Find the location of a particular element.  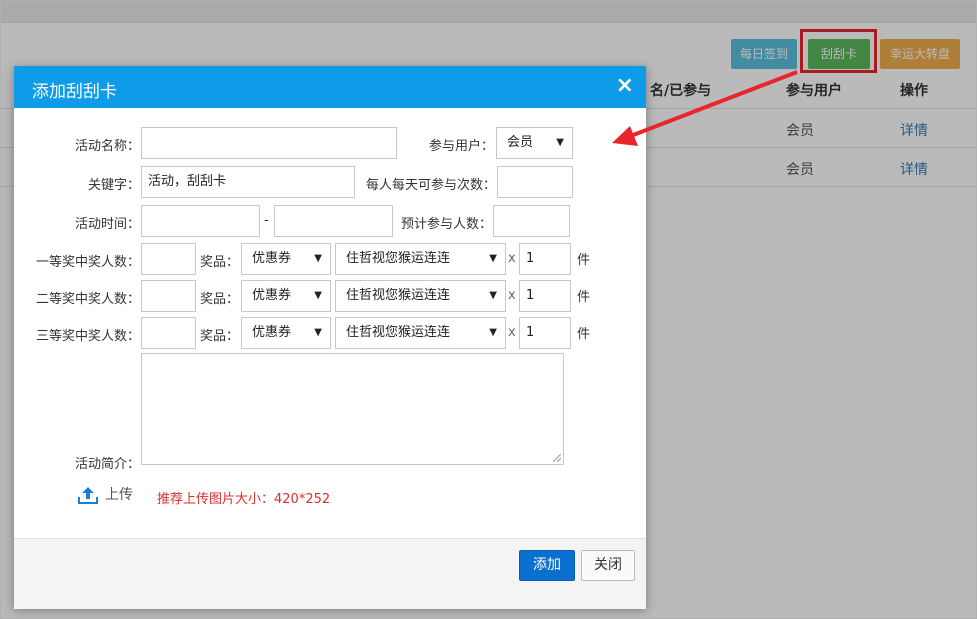

second-prize-count-input is located at coordinates (168, 296).